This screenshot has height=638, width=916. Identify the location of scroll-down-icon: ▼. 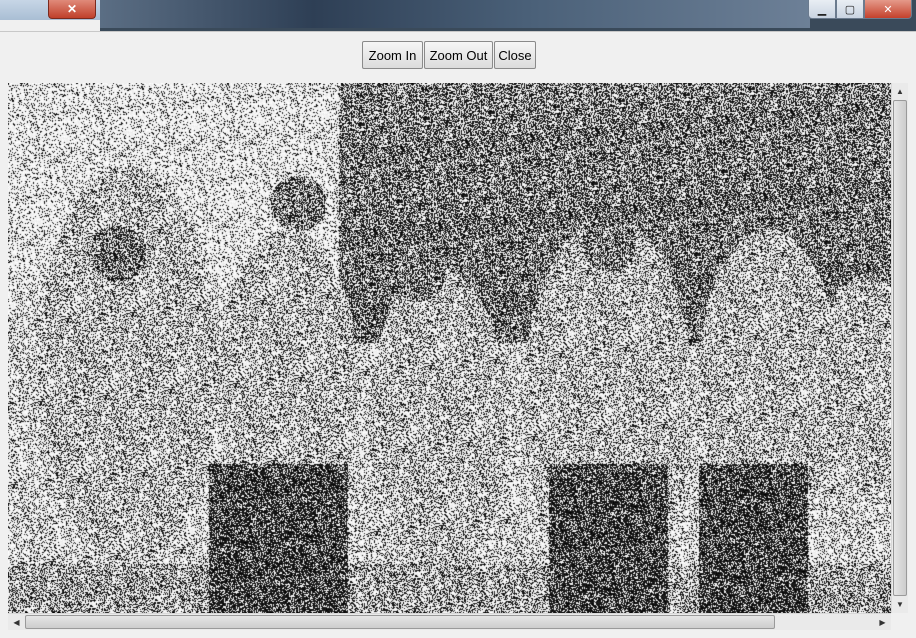
(900, 604).